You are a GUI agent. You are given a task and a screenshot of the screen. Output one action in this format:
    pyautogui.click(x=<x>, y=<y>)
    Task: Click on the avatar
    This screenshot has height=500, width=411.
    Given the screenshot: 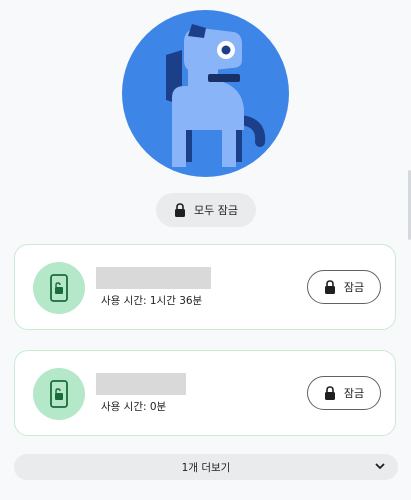 What is the action you would take?
    pyautogui.click(x=205, y=93)
    